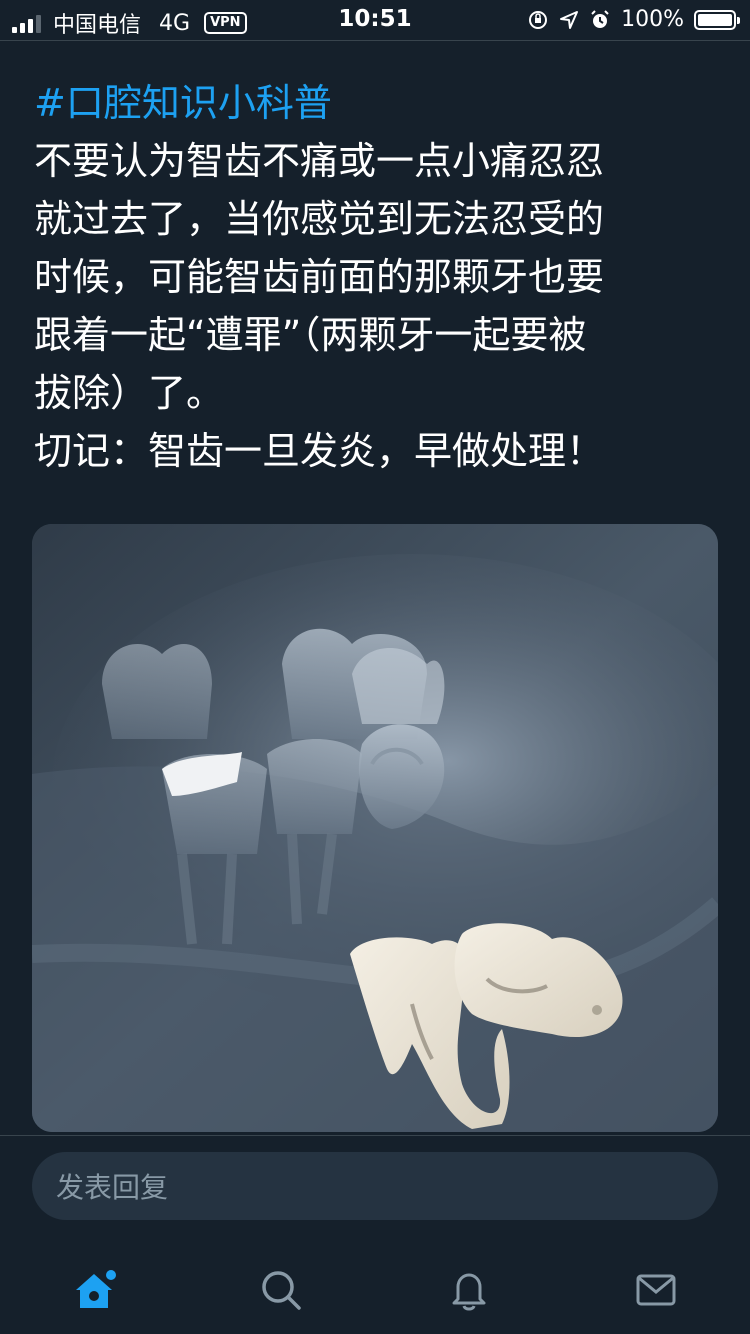  What do you see at coordinates (319, 451) in the screenshot?
I see `post-text-line: 切记：智齿一旦发炎，早做处理！` at bounding box center [319, 451].